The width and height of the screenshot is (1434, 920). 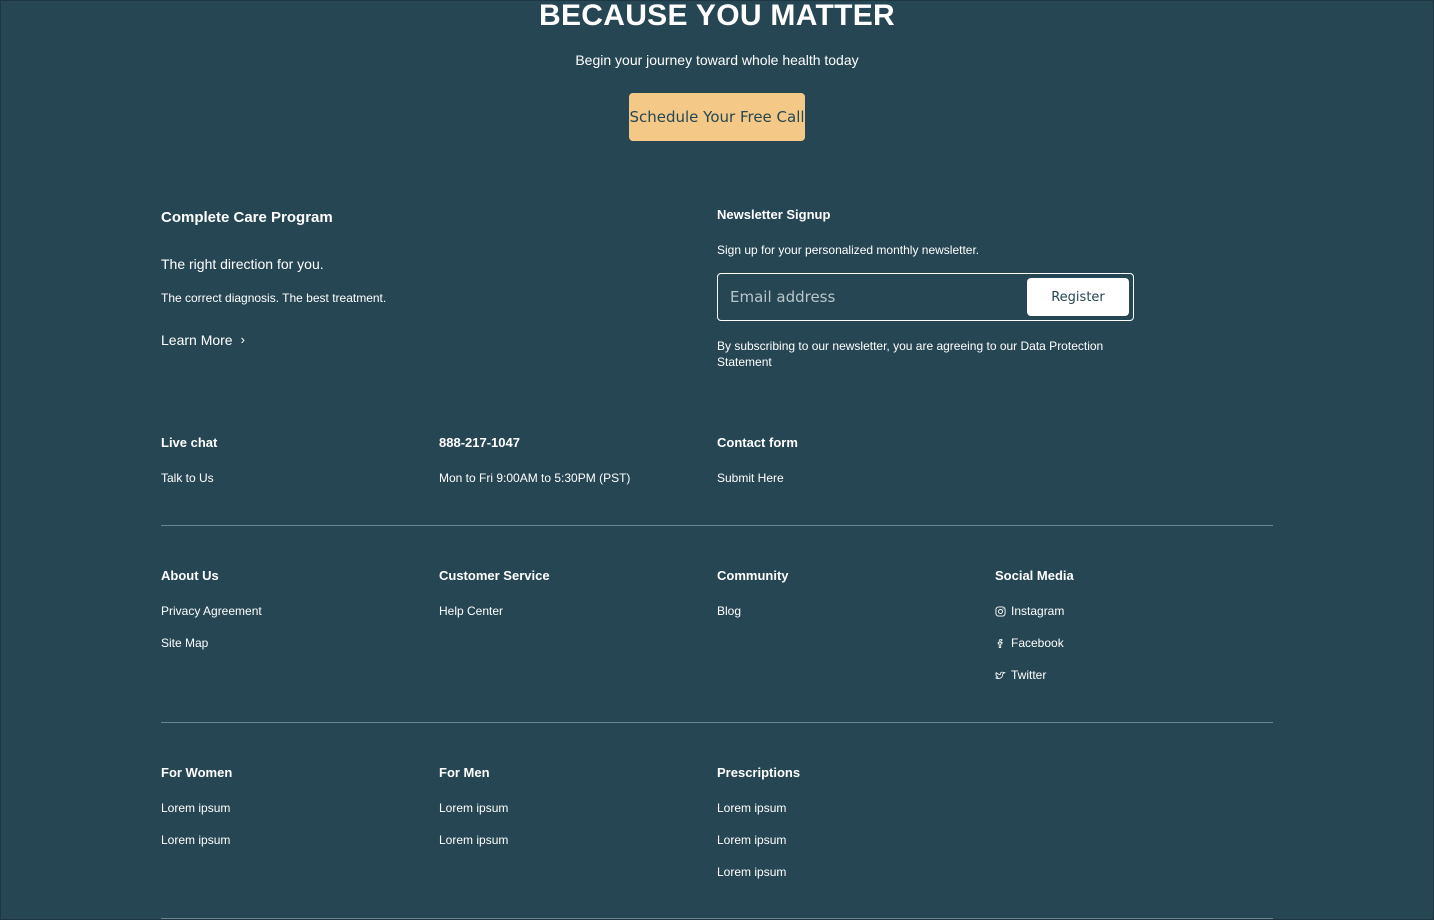 What do you see at coordinates (1029, 675) in the screenshot?
I see `twitter-label: Twitter` at bounding box center [1029, 675].